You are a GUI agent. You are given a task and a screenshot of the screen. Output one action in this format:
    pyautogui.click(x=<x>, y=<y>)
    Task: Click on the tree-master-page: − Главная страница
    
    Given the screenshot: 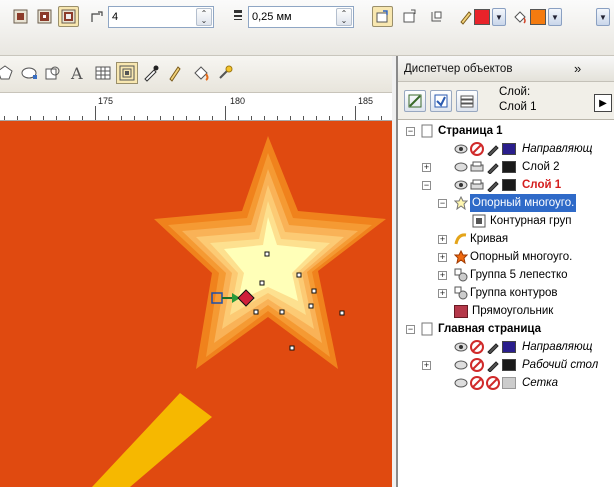 What is the action you would take?
    pyautogui.click(x=506, y=329)
    